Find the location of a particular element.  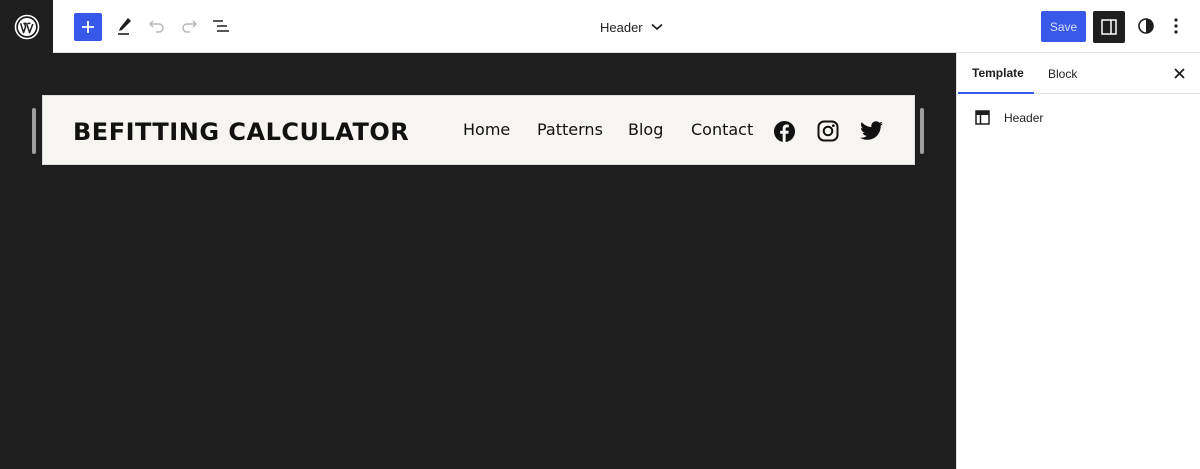

add-block-button is located at coordinates (88, 27).